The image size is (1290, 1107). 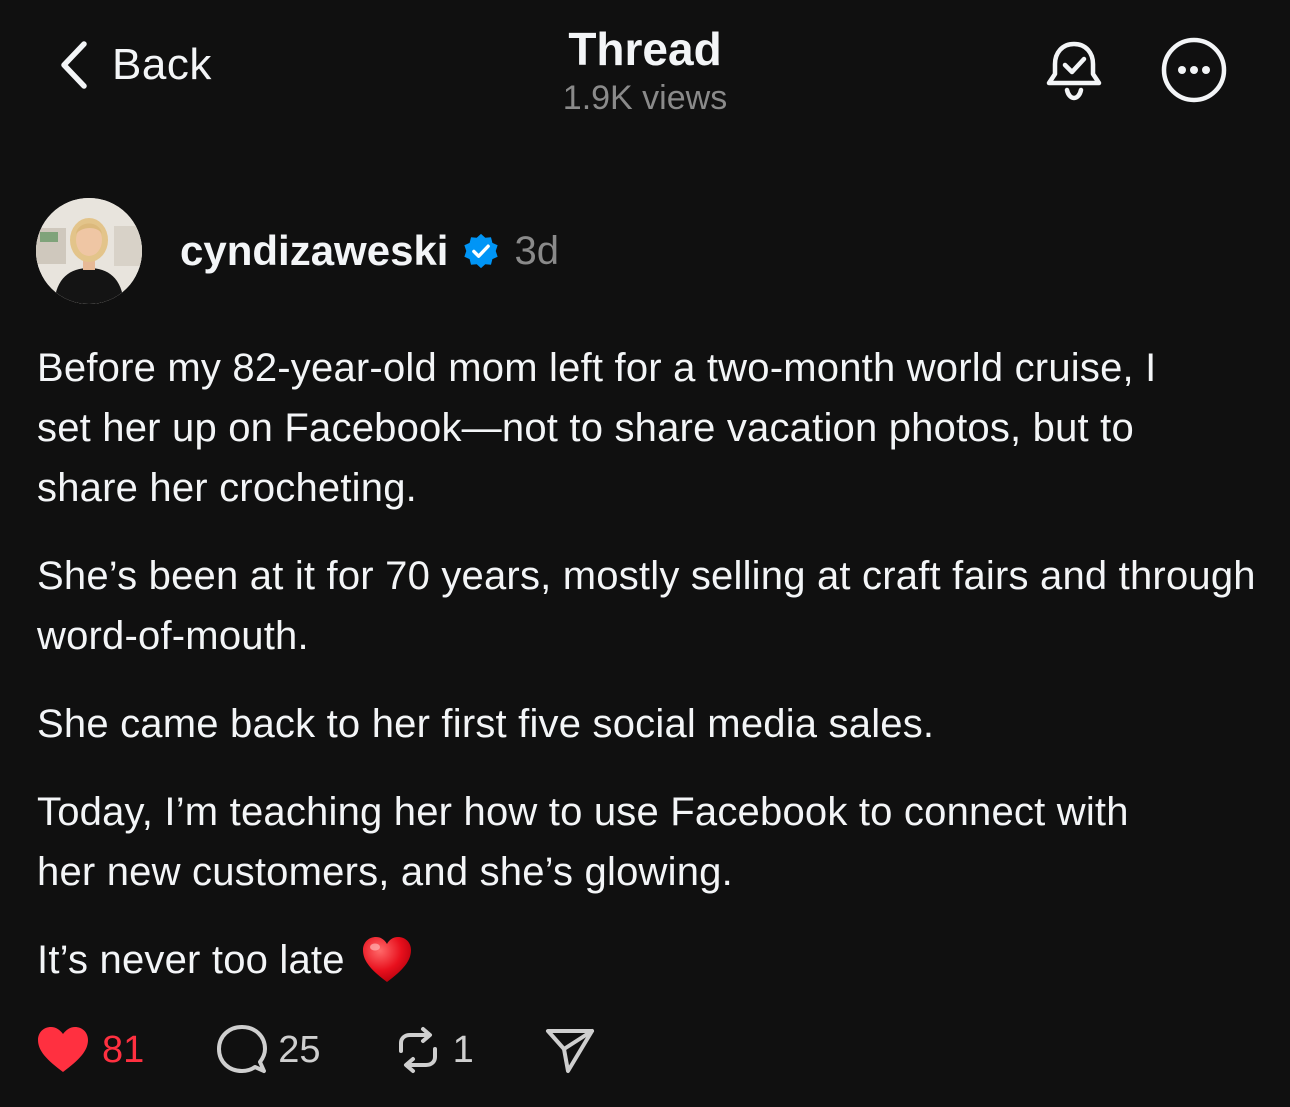 I want to click on reply-button: 25, so click(x=268, y=1050).